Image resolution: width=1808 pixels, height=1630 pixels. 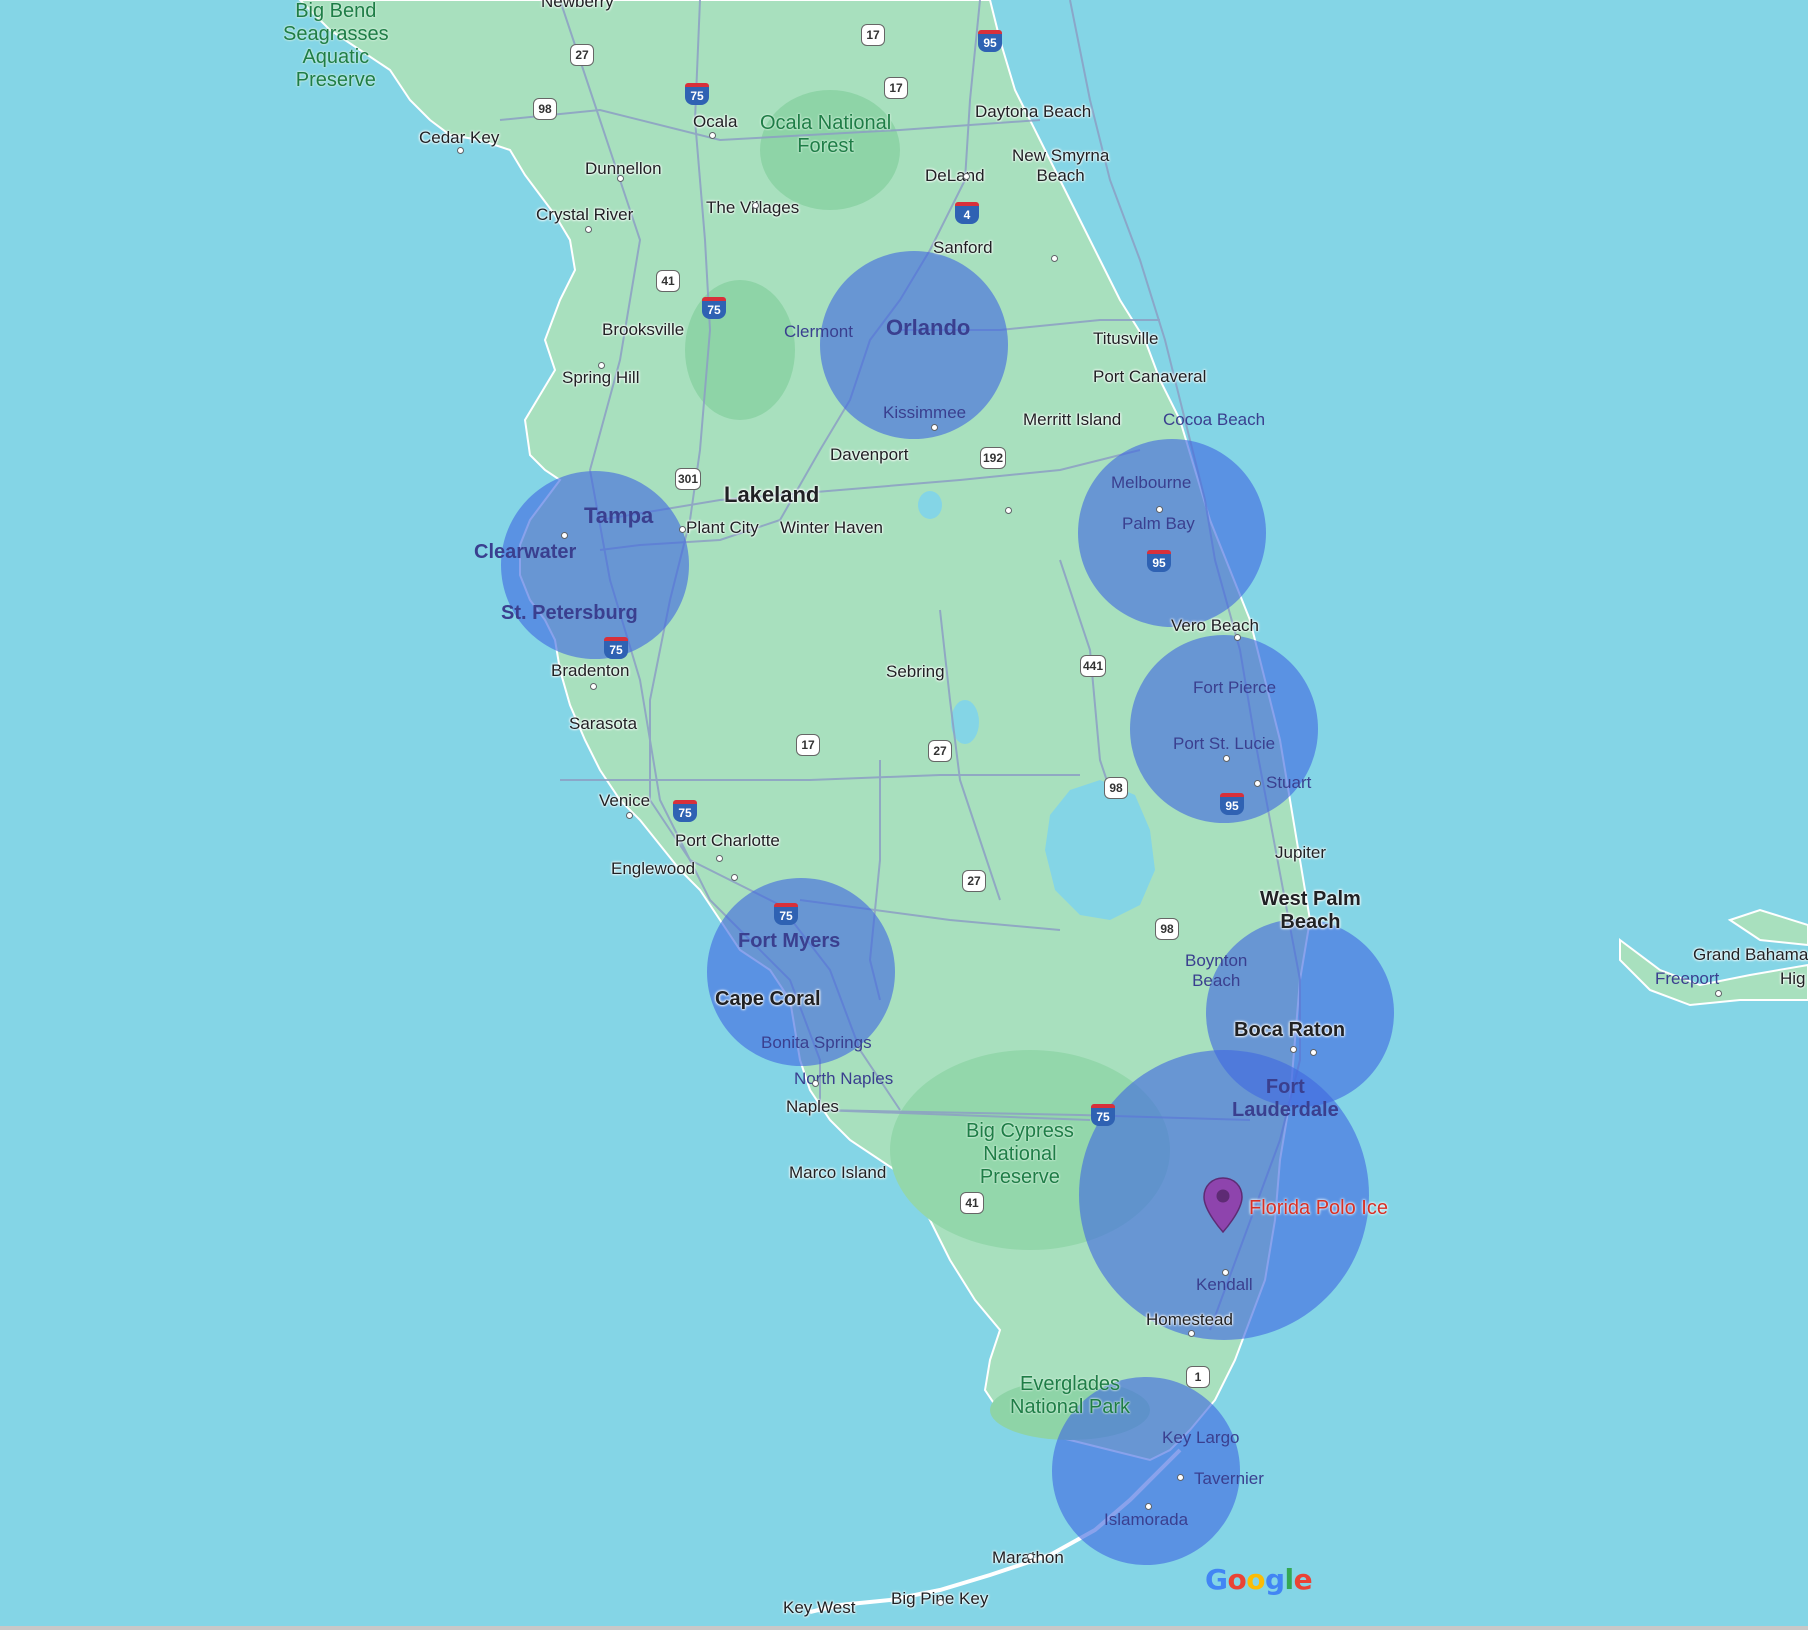 What do you see at coordinates (869, 454) in the screenshot?
I see `place-label: Davenport` at bounding box center [869, 454].